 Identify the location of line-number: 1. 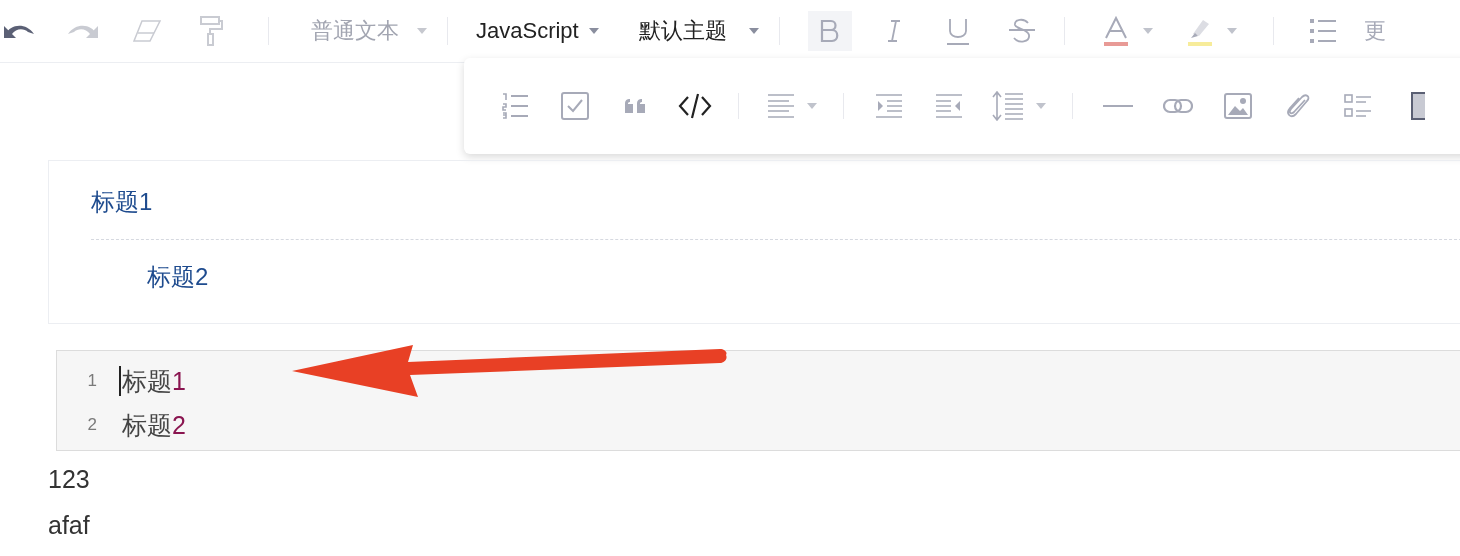
(91, 381).